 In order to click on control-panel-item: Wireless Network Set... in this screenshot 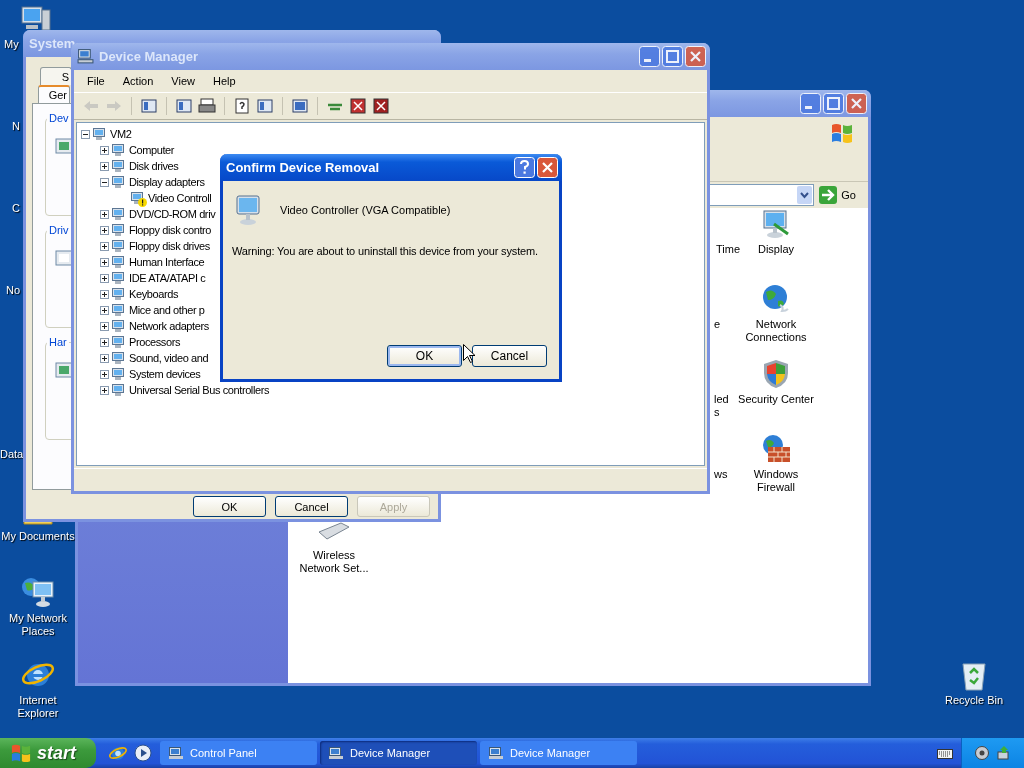, I will do `click(334, 562)`.